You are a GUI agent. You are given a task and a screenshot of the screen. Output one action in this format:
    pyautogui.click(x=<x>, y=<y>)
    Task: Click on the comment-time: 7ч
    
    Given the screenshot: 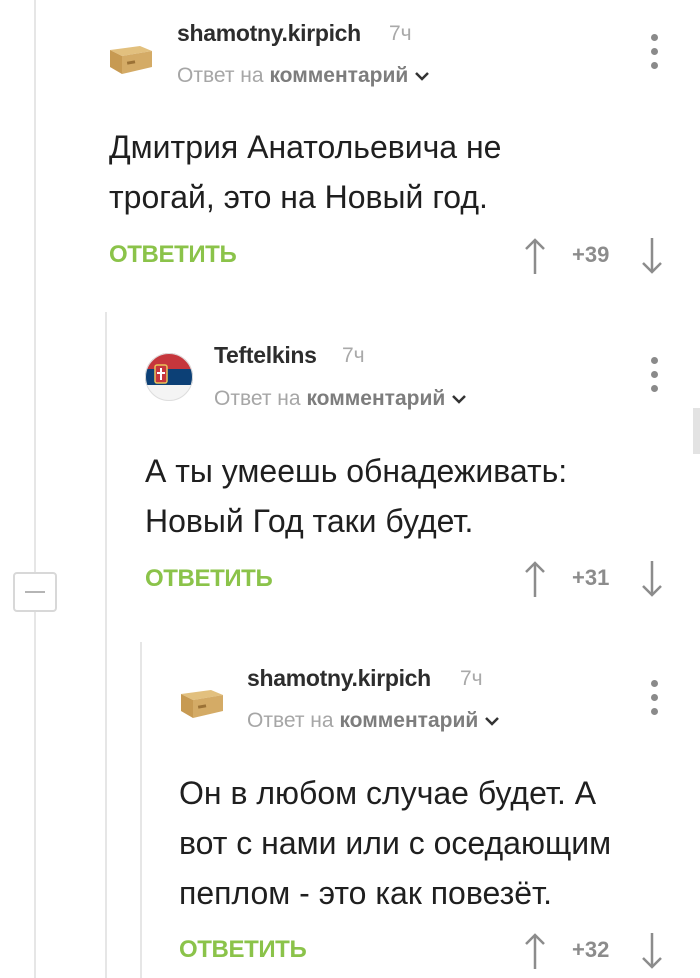 What is the action you would take?
    pyautogui.click(x=471, y=678)
    